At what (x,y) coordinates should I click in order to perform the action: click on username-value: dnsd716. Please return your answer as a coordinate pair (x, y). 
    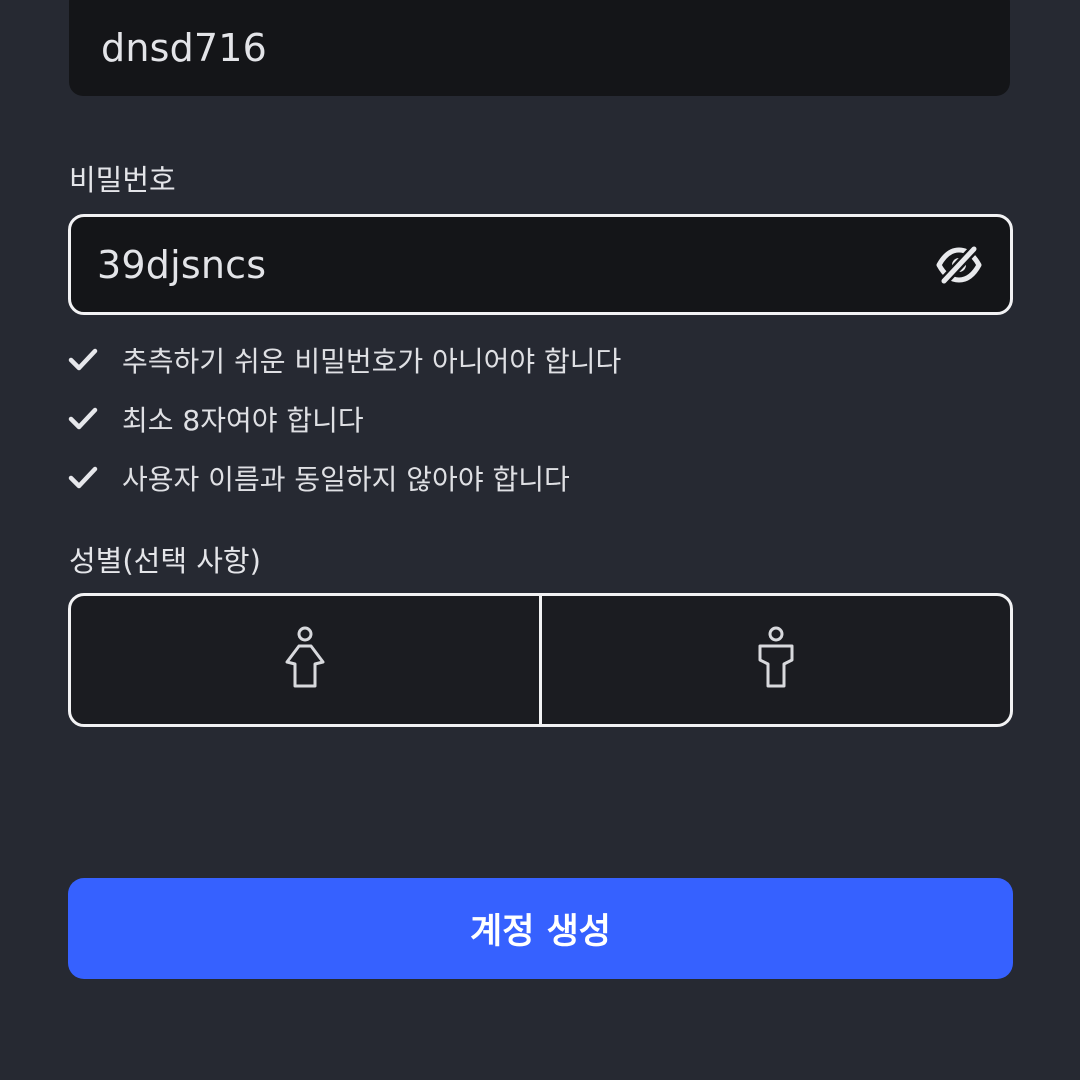
    Looking at the image, I should click on (184, 48).